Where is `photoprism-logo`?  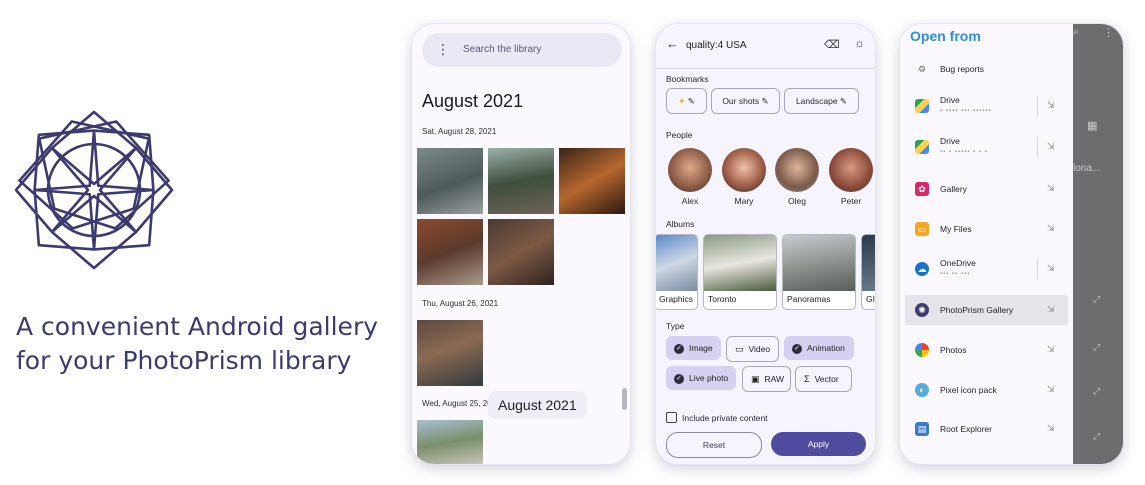 photoprism-logo is located at coordinates (94, 190).